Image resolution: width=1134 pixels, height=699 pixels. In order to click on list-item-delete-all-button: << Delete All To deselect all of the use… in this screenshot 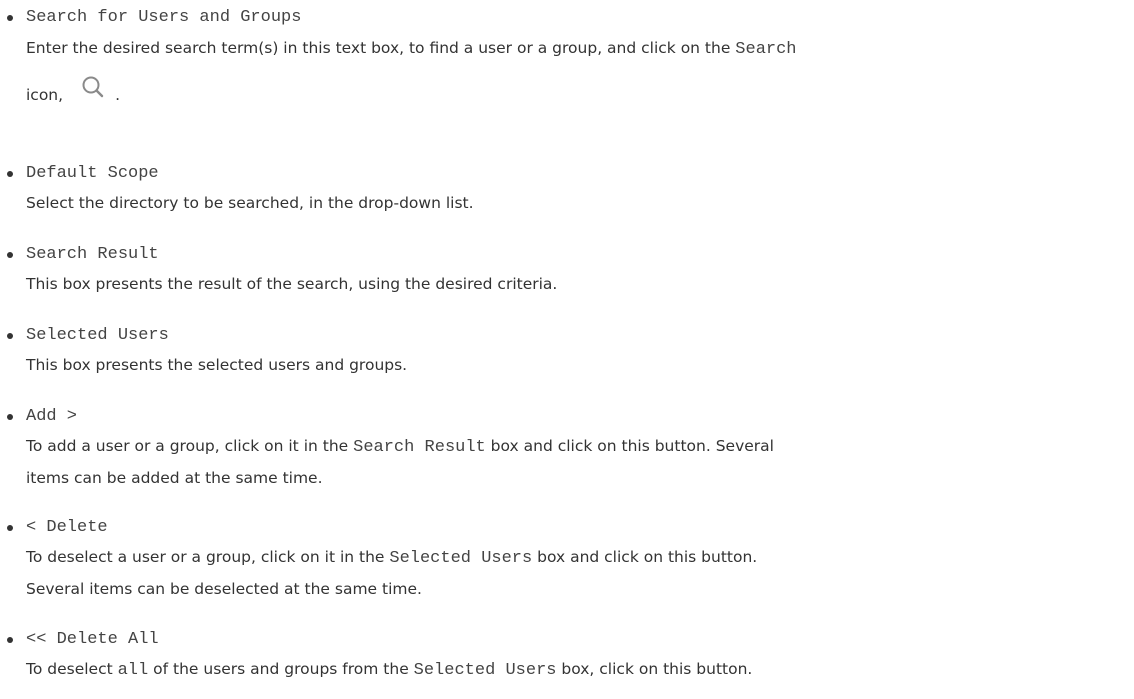, I will do `click(567, 661)`.